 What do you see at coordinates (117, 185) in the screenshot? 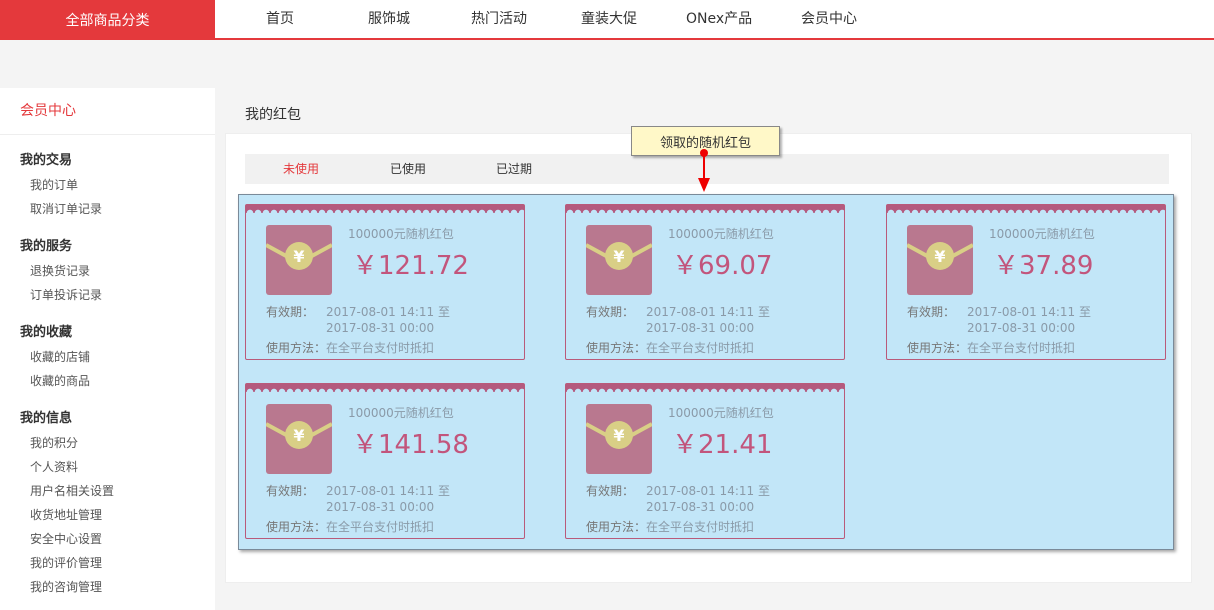
I see `sidebar-link-my-orders: 我的订单` at bounding box center [117, 185].